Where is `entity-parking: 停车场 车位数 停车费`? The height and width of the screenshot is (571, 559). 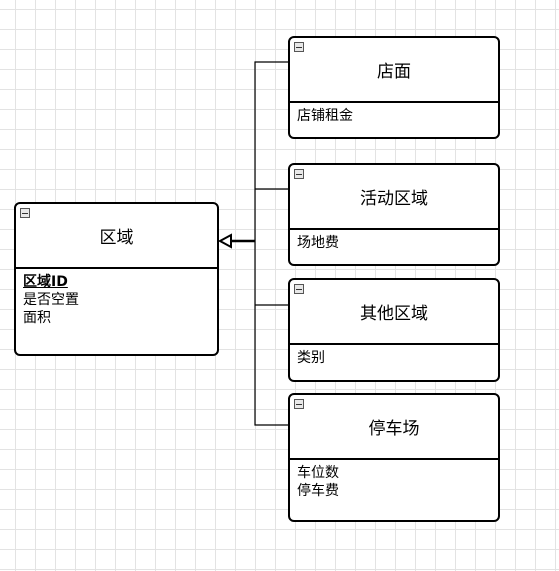
entity-parking: 停车场 车位数 停车费 is located at coordinates (394, 457).